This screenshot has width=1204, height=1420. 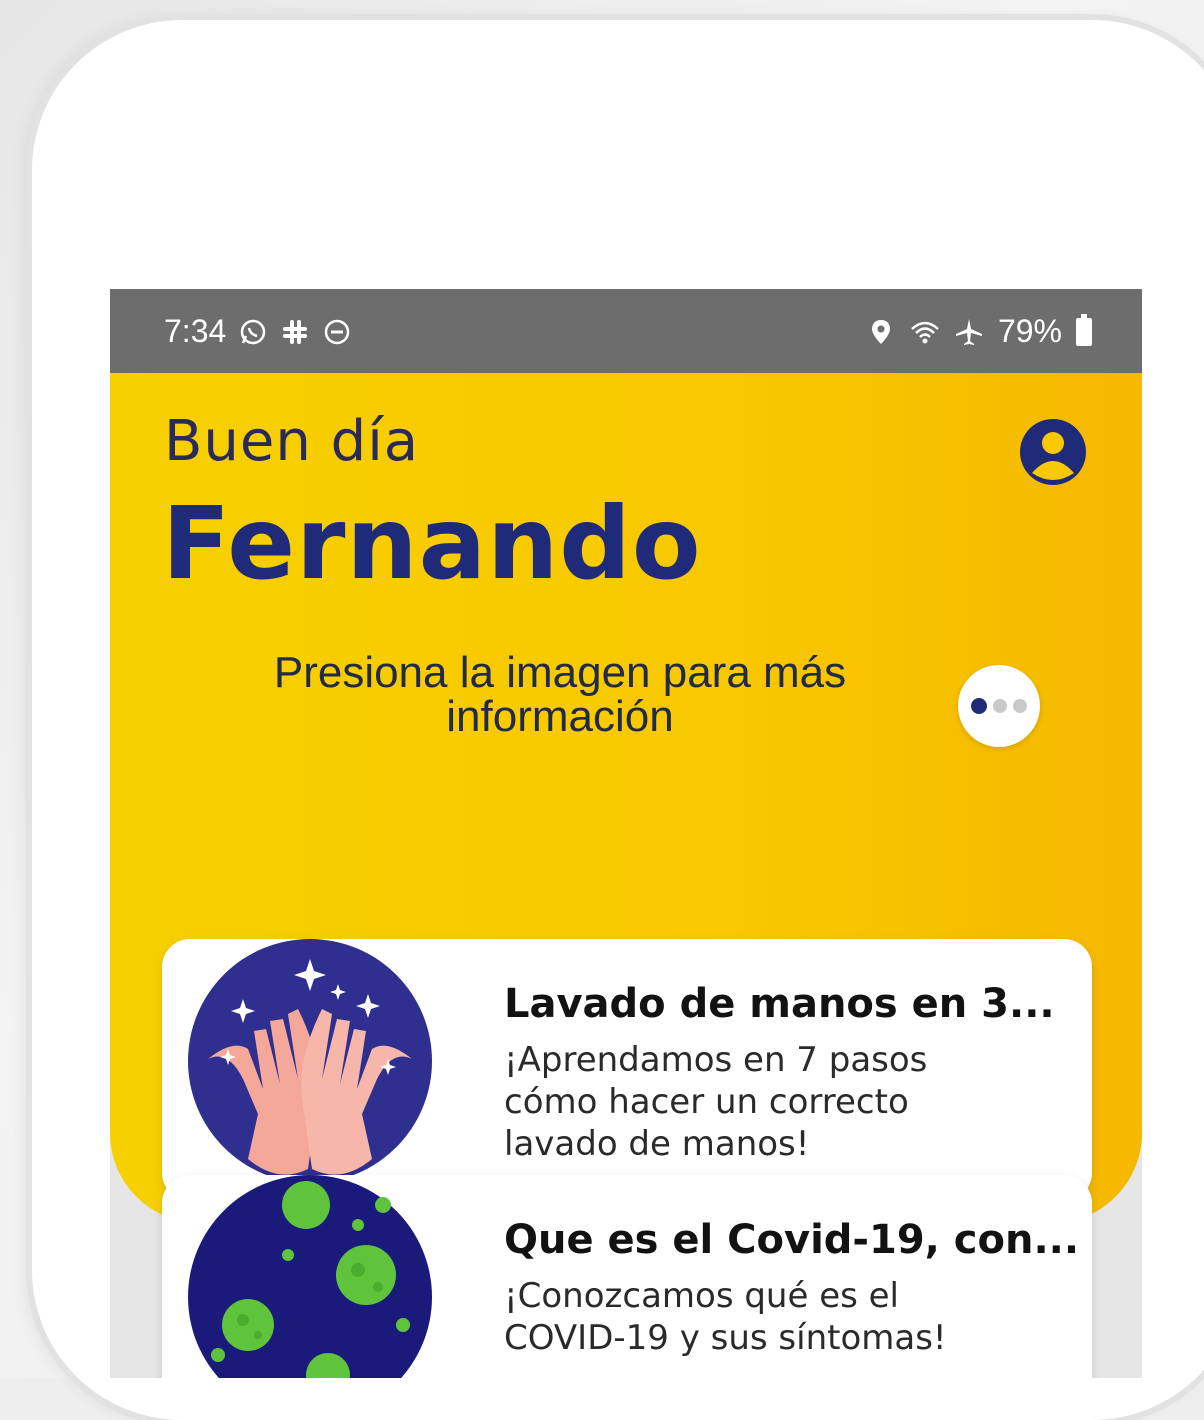 What do you see at coordinates (979, 706) in the screenshot?
I see `carousel-dot-active` at bounding box center [979, 706].